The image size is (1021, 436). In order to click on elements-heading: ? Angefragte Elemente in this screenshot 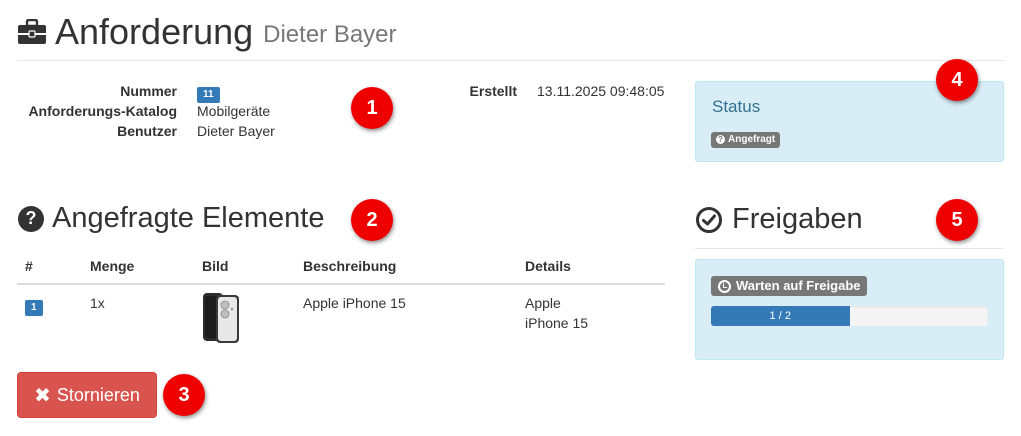, I will do `click(171, 218)`.